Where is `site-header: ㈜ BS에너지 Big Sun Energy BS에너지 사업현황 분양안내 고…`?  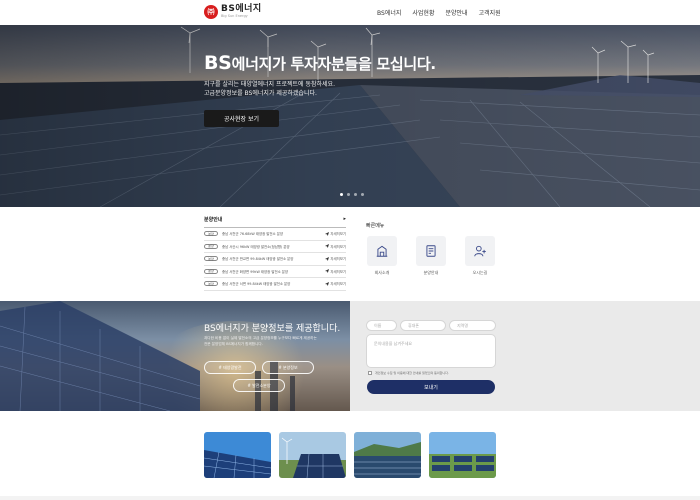
site-header: ㈜ BS에너지 Big Sun Energy BS에너지 사업현황 분양안내 고… is located at coordinates (350, 12).